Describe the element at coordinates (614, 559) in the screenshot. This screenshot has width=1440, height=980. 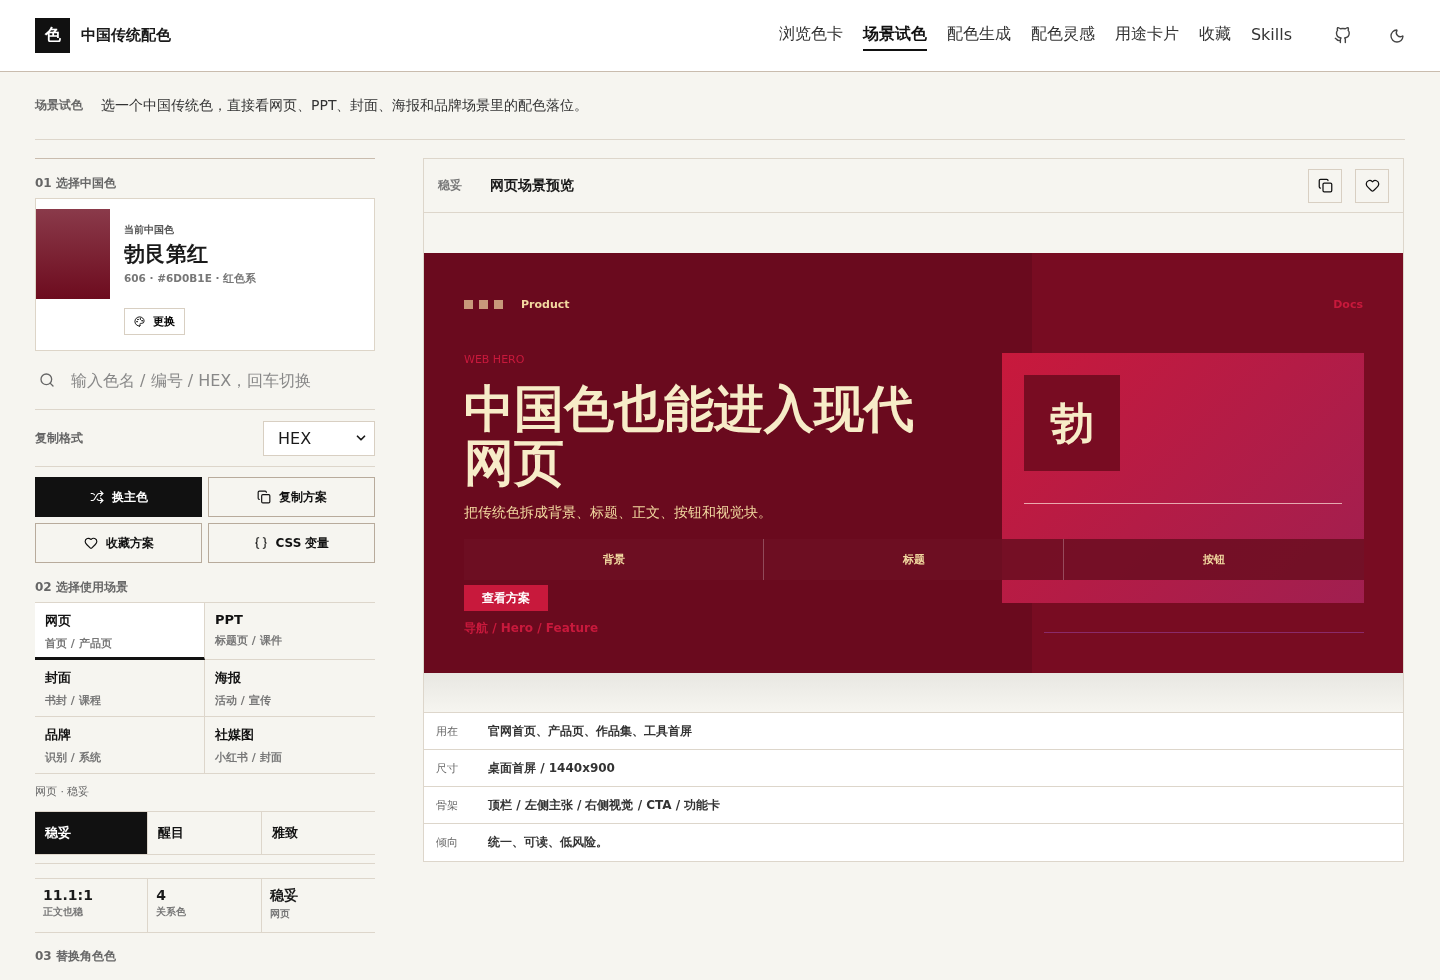
I see `role-tab: 背景` at that location.